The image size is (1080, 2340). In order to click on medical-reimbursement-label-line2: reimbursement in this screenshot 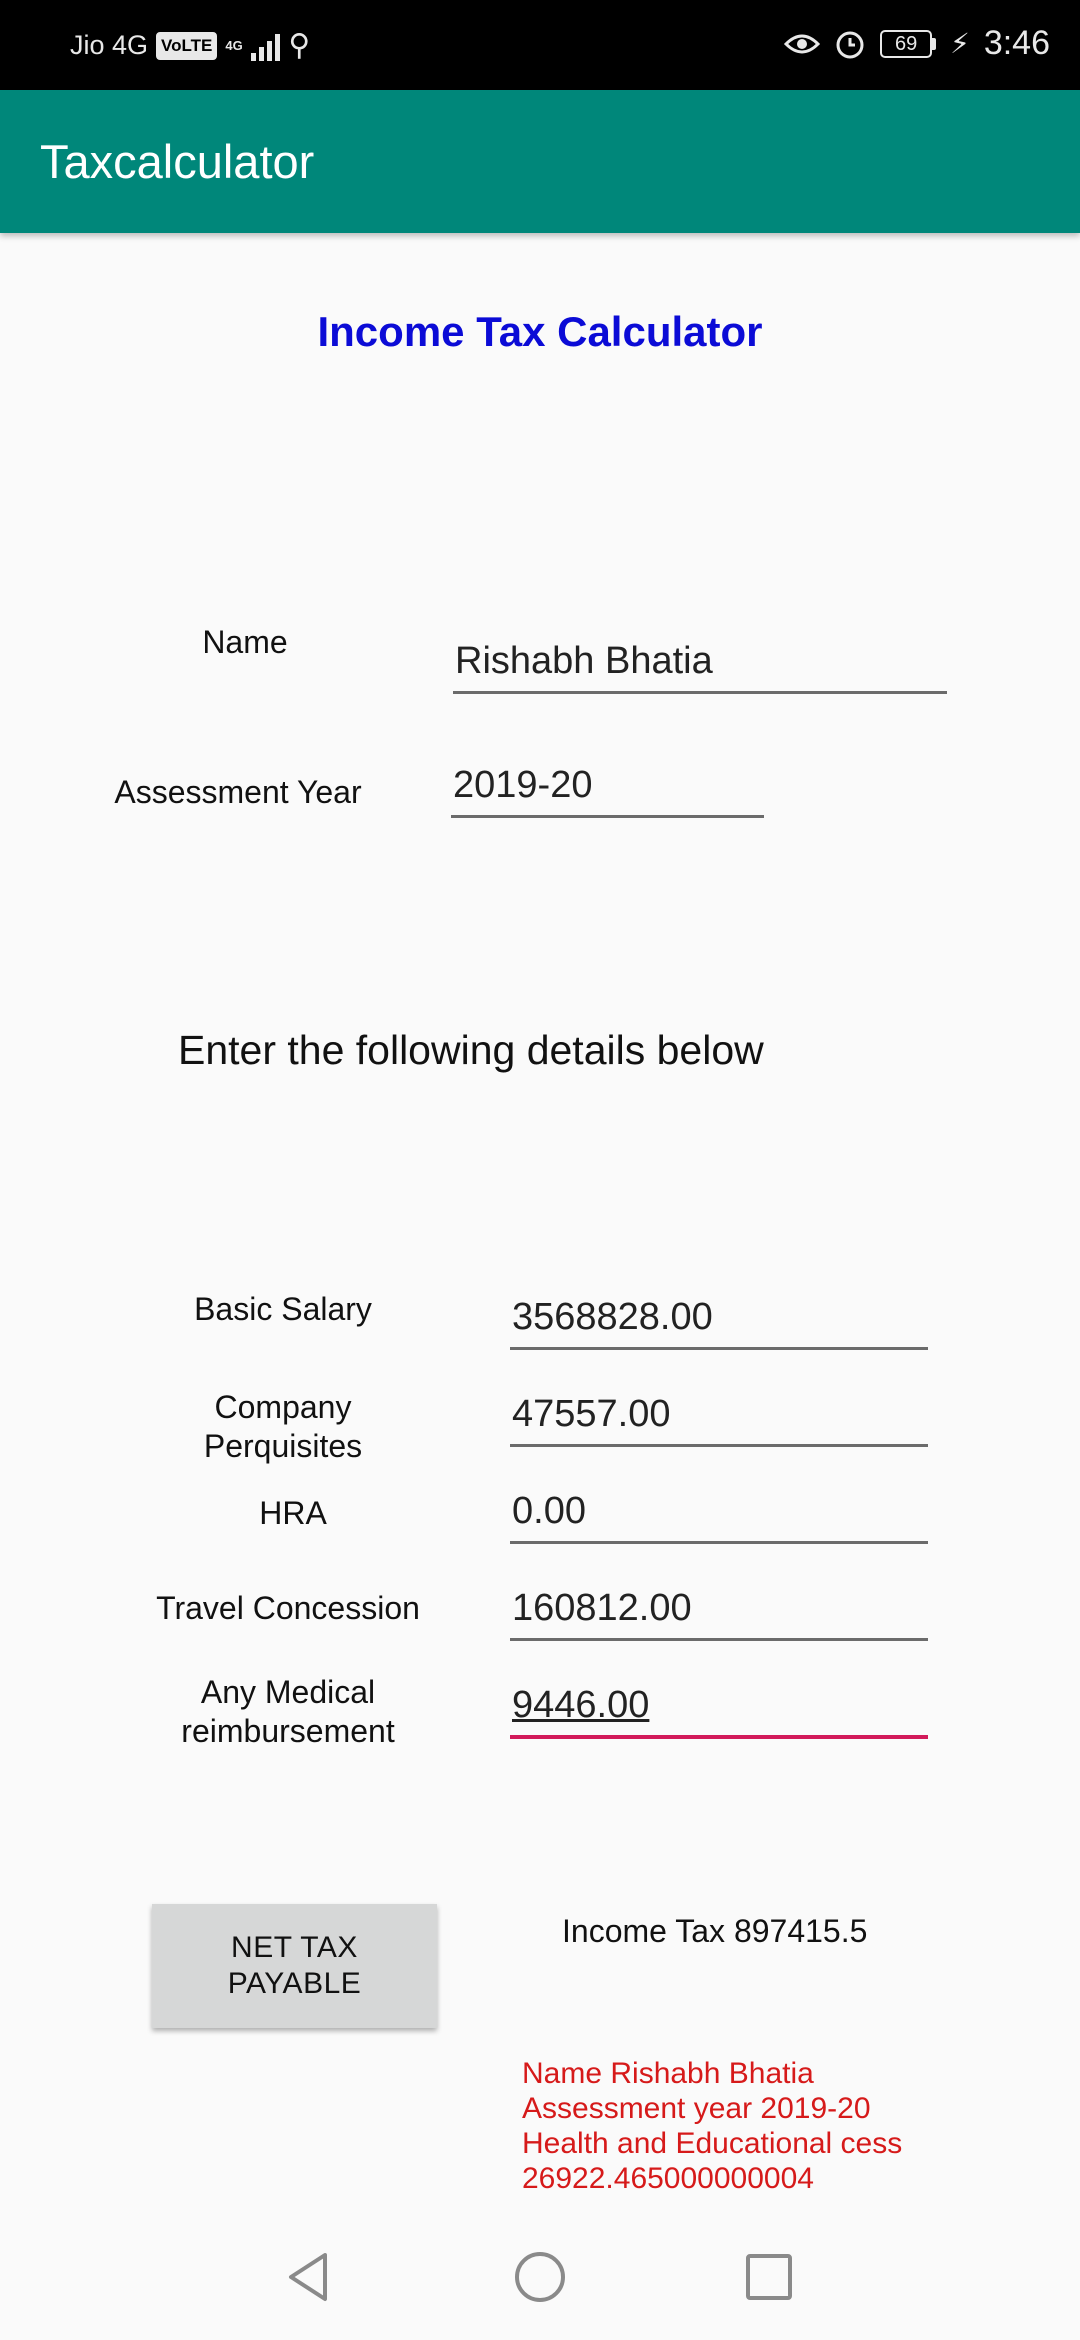, I will do `click(288, 1731)`.